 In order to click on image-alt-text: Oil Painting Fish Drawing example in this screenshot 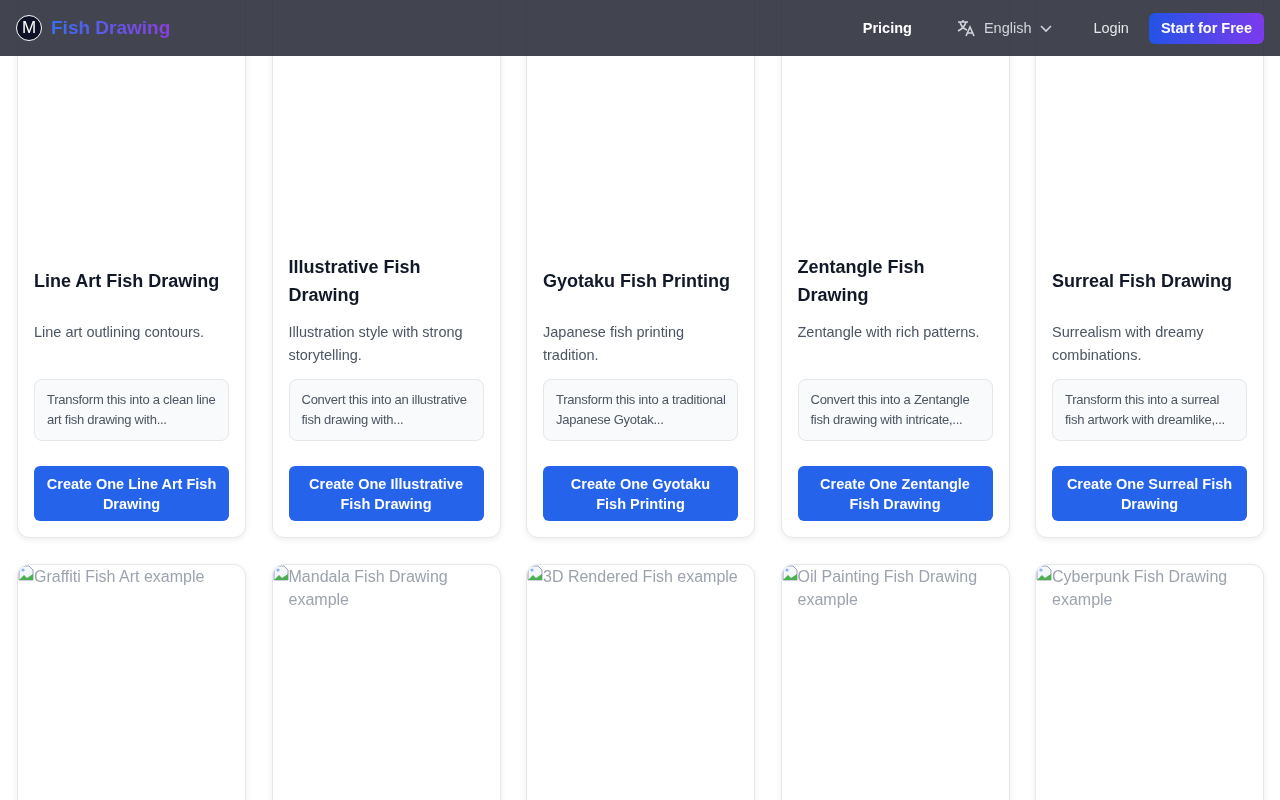, I will do `click(888, 588)`.